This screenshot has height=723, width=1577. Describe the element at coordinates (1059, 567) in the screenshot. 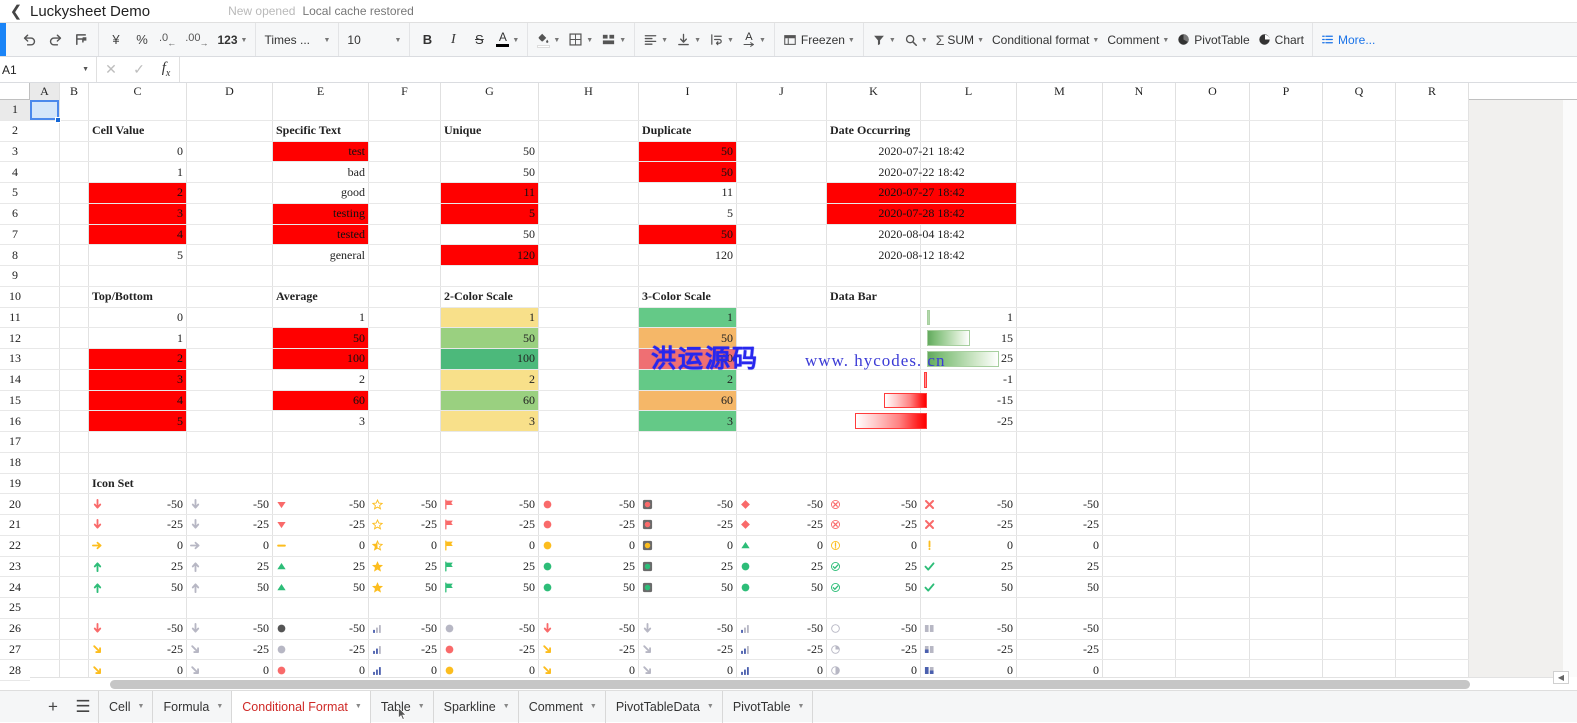

I see `icon-set-trailing-value-4: 25` at that location.